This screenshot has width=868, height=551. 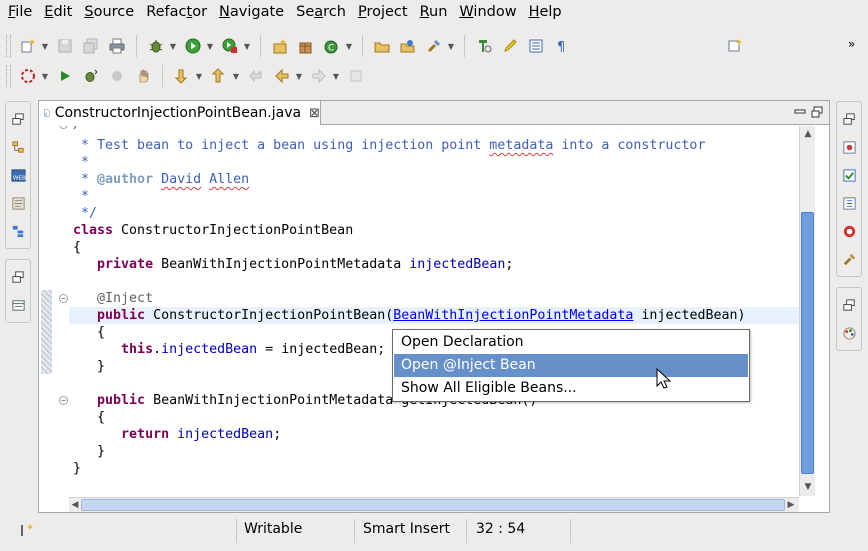 I want to click on run-dropdown-icon: ▼, so click(x=210, y=46).